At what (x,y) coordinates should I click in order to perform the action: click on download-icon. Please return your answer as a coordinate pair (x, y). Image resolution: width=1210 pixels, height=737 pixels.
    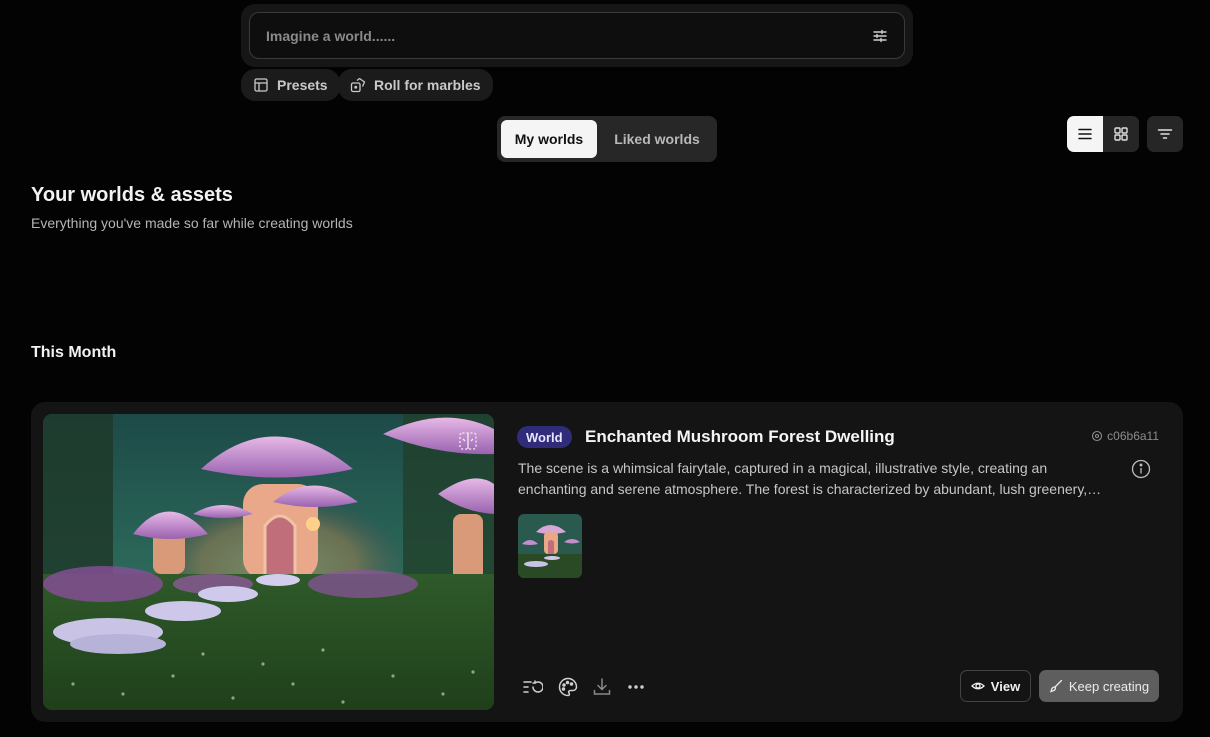
    Looking at the image, I should click on (602, 687).